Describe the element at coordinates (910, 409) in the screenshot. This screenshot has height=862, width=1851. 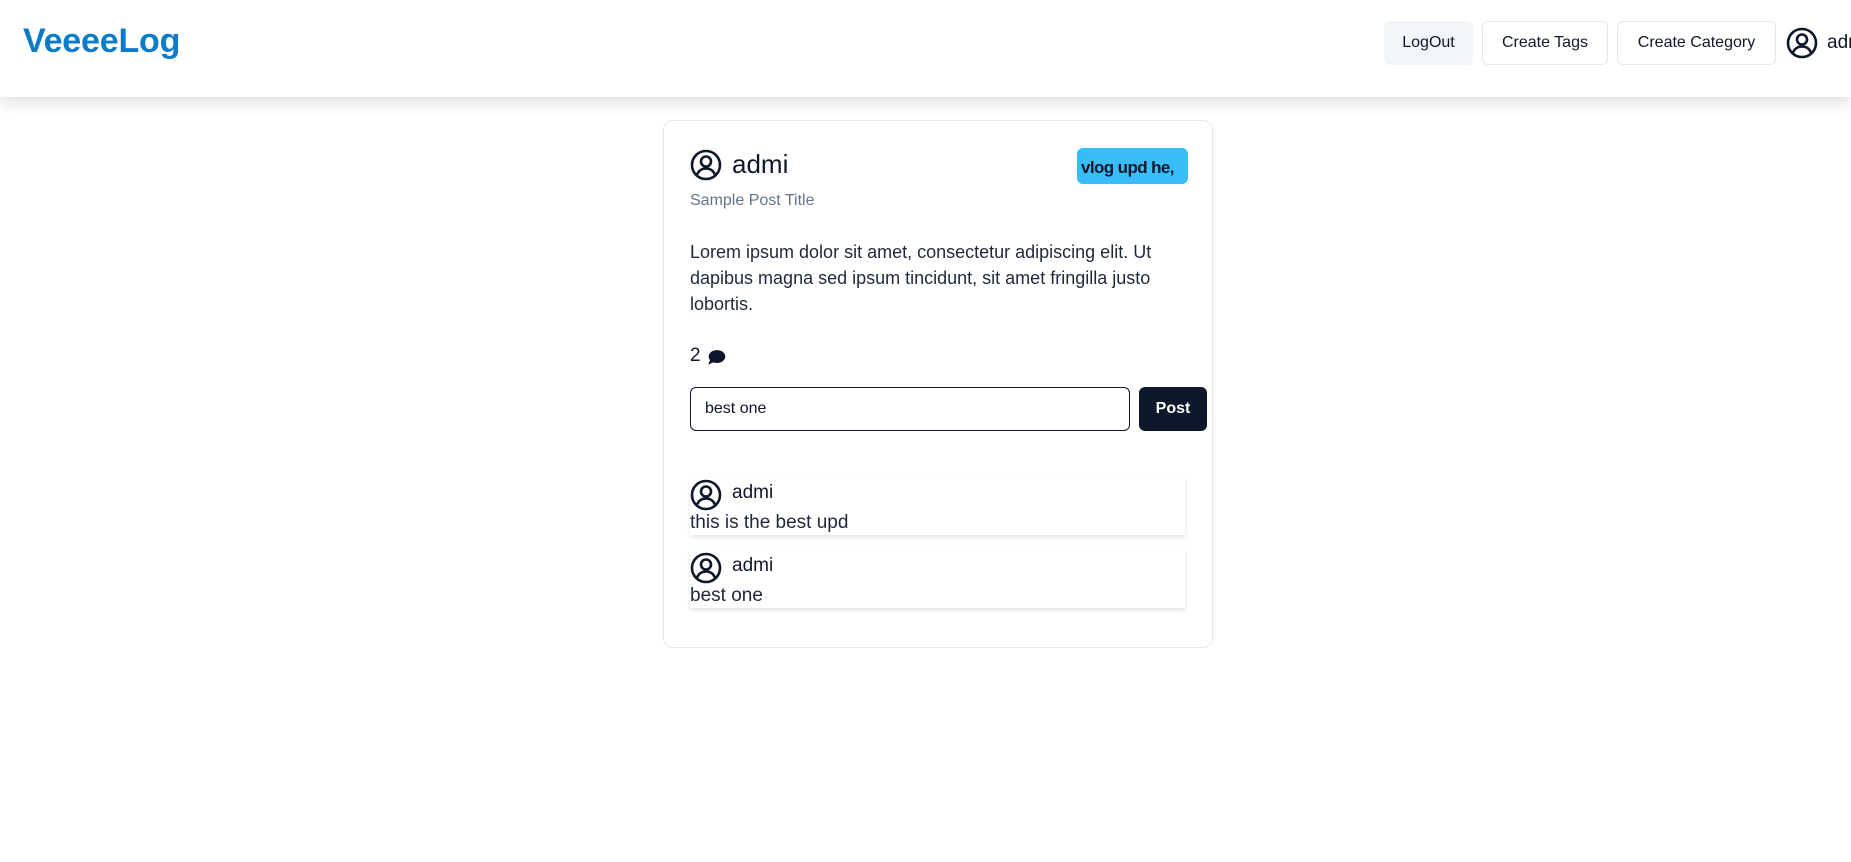
I see `comment-input` at that location.